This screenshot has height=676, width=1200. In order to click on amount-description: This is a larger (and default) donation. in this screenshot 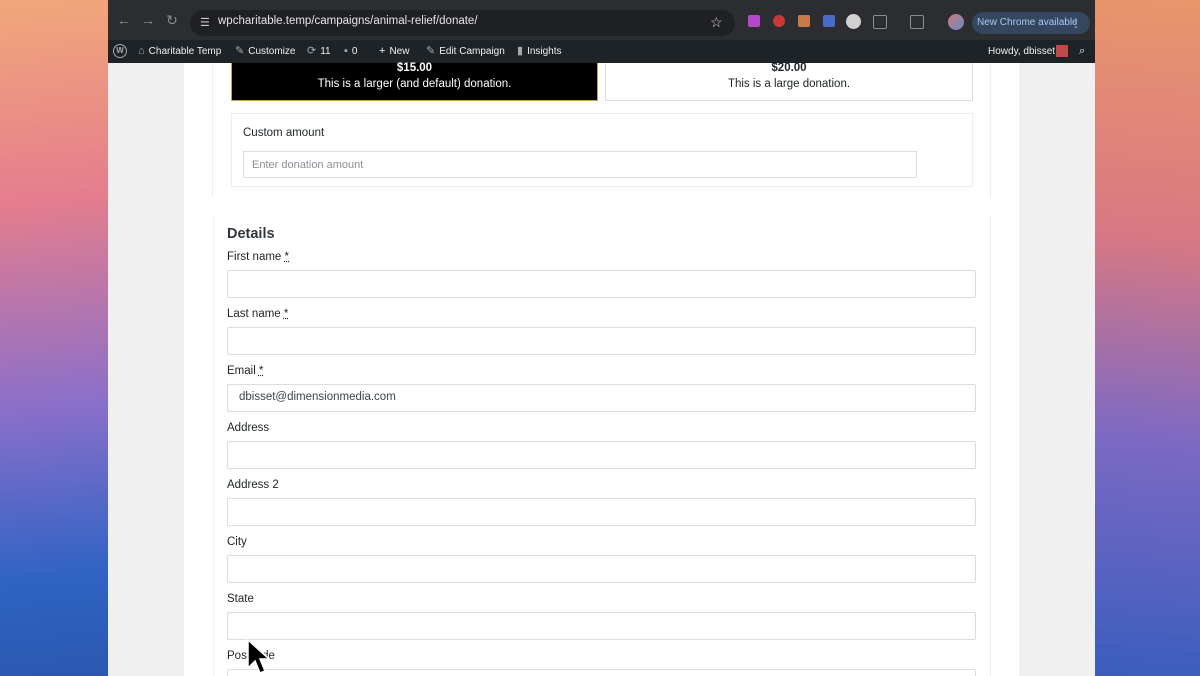, I will do `click(414, 84)`.